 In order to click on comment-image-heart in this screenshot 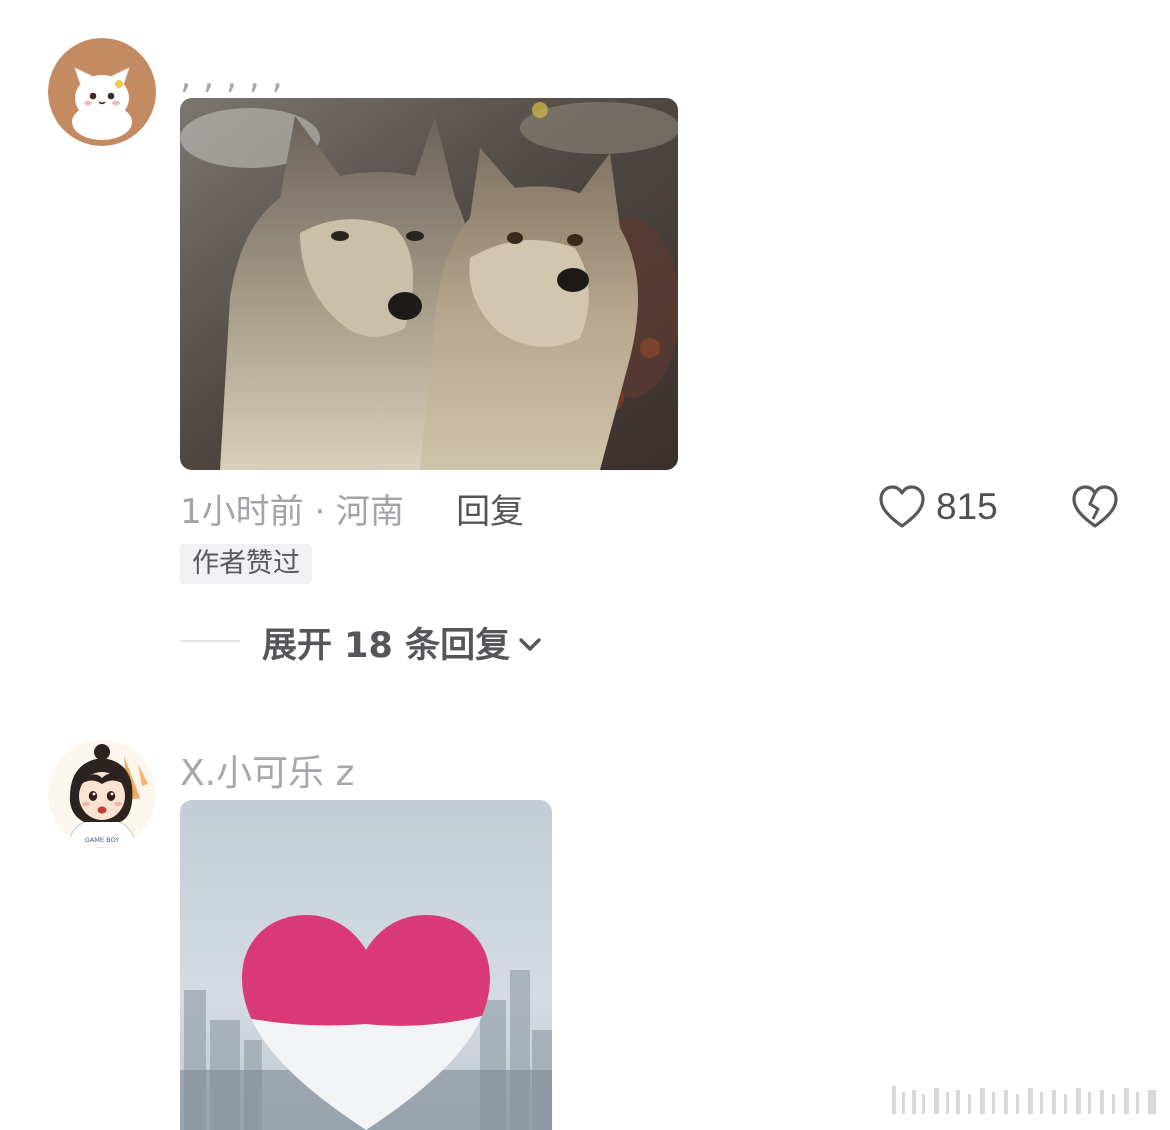, I will do `click(366, 965)`.